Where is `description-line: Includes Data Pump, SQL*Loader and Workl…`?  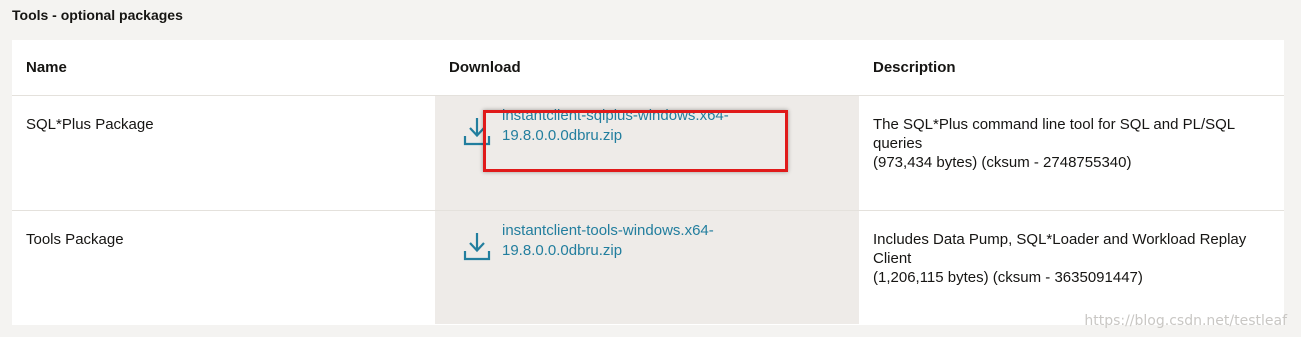 description-line: Includes Data Pump, SQL*Loader and Workl… is located at coordinates (1060, 239).